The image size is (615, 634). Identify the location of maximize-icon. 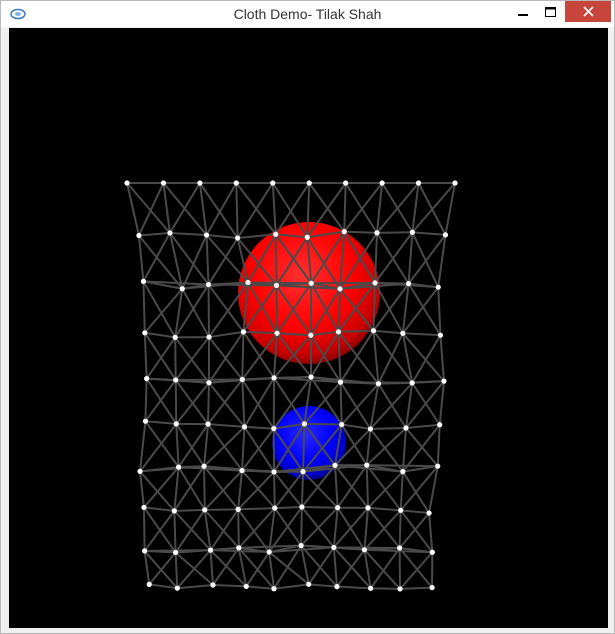
(550, 11).